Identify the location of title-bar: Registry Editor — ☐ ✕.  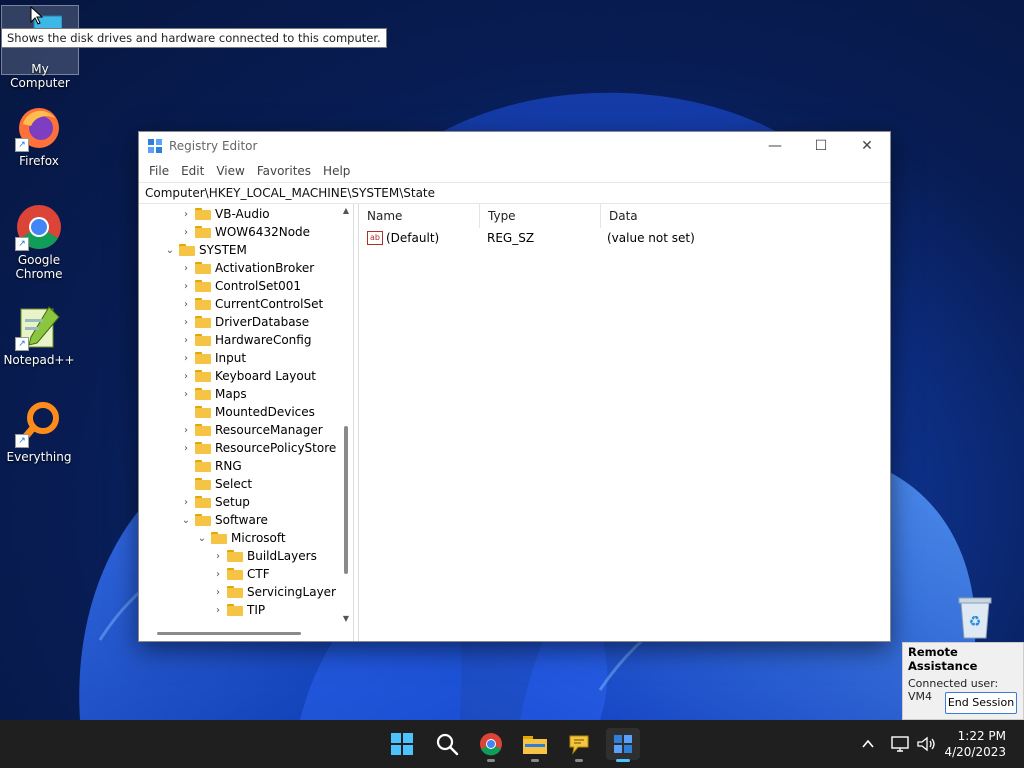
(514, 146).